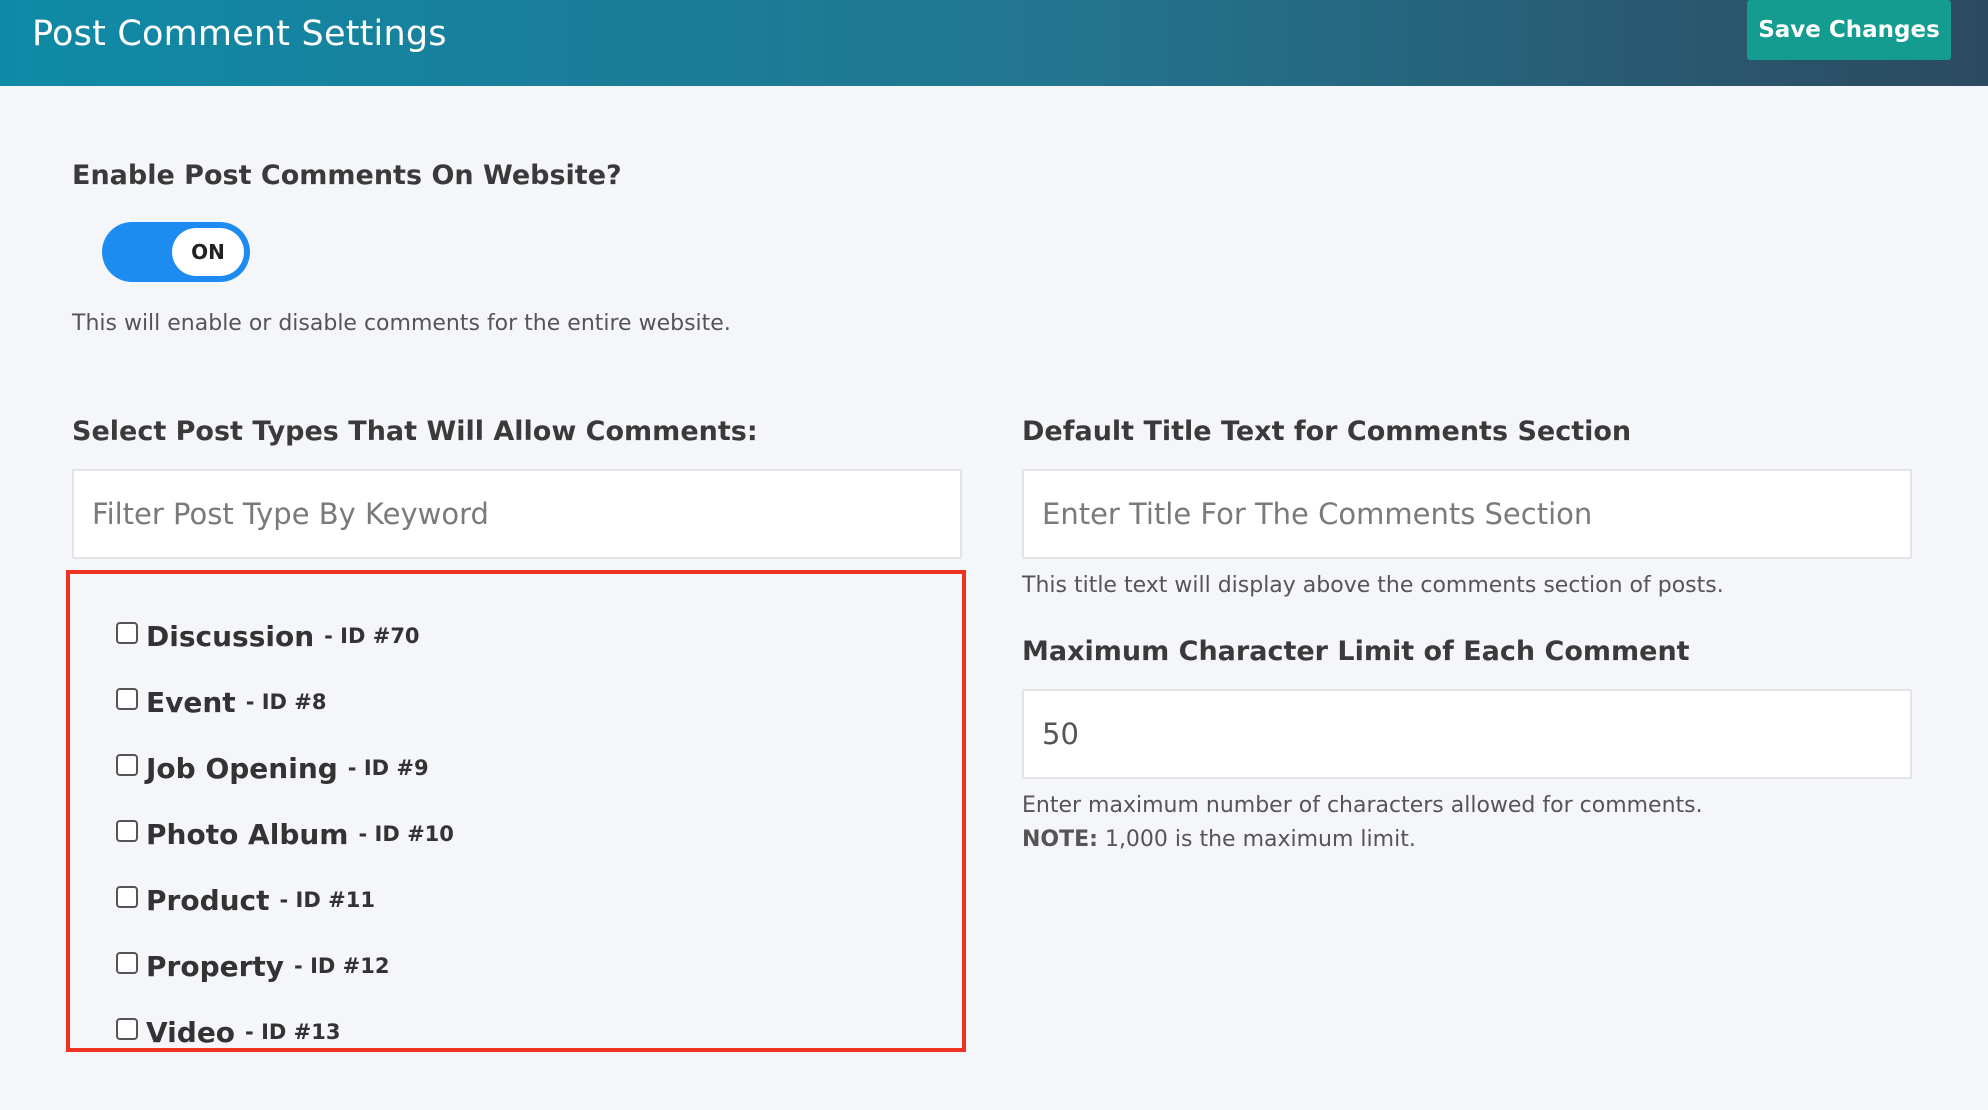 Image resolution: width=1988 pixels, height=1110 pixels. I want to click on char-limit-note: NOTE: 1,000 is the maximum limit., so click(1219, 839).